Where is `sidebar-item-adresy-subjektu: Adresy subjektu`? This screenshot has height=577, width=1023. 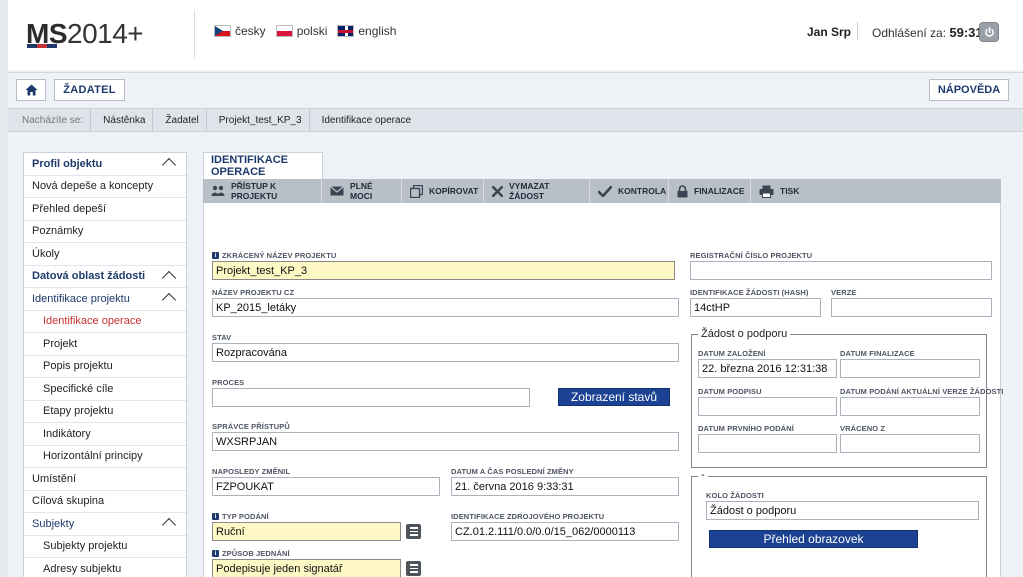 sidebar-item-adresy-subjektu: Adresy subjektu is located at coordinates (105, 567).